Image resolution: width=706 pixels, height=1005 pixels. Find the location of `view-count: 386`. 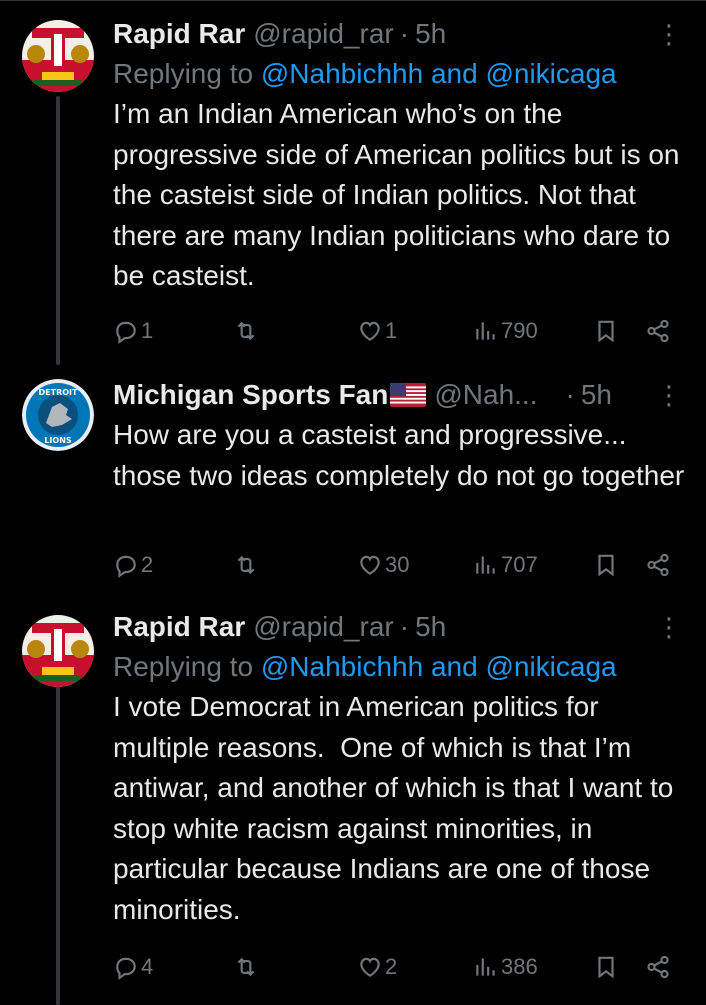

view-count: 386 is located at coordinates (519, 966).